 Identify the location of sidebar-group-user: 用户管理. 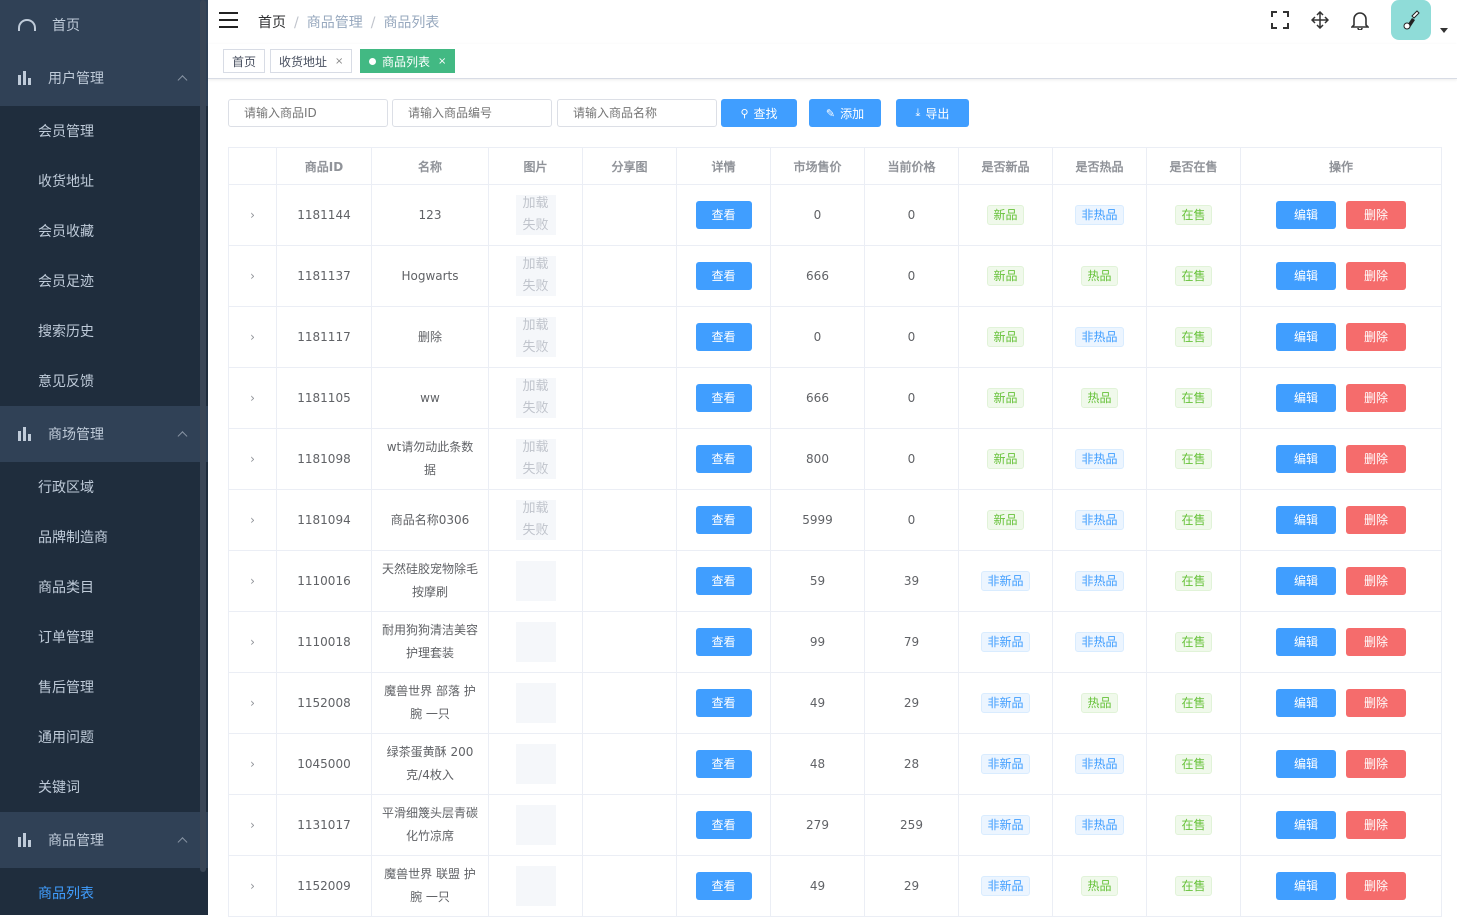
(104, 78).